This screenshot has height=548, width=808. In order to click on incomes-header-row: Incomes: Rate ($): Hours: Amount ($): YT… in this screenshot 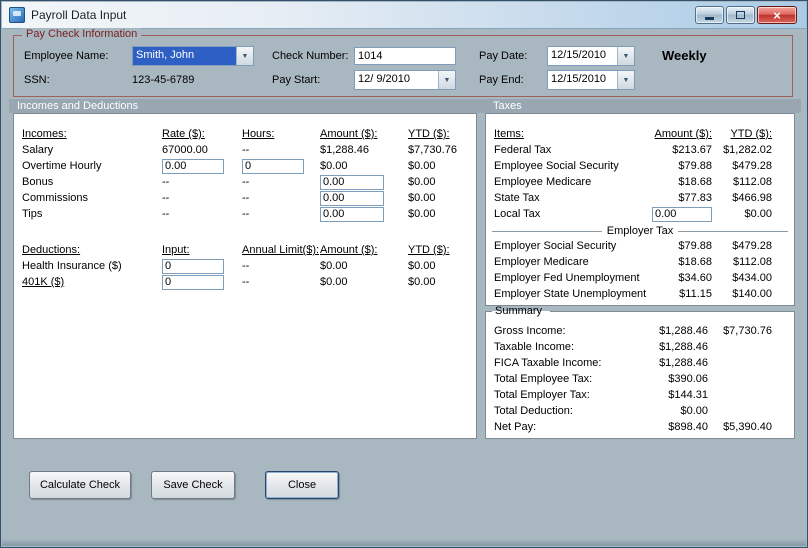, I will do `click(245, 134)`.